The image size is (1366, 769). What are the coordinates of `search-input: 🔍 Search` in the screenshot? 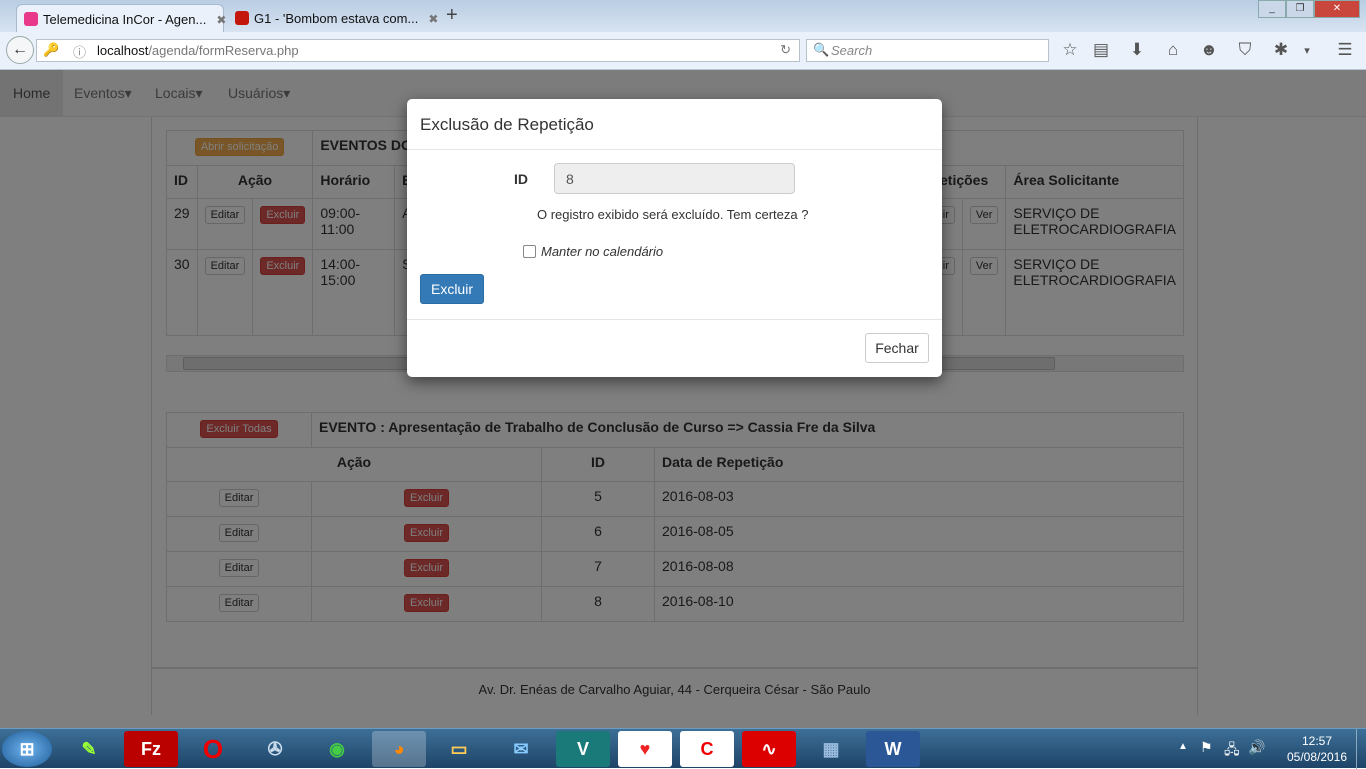 It's located at (927, 50).